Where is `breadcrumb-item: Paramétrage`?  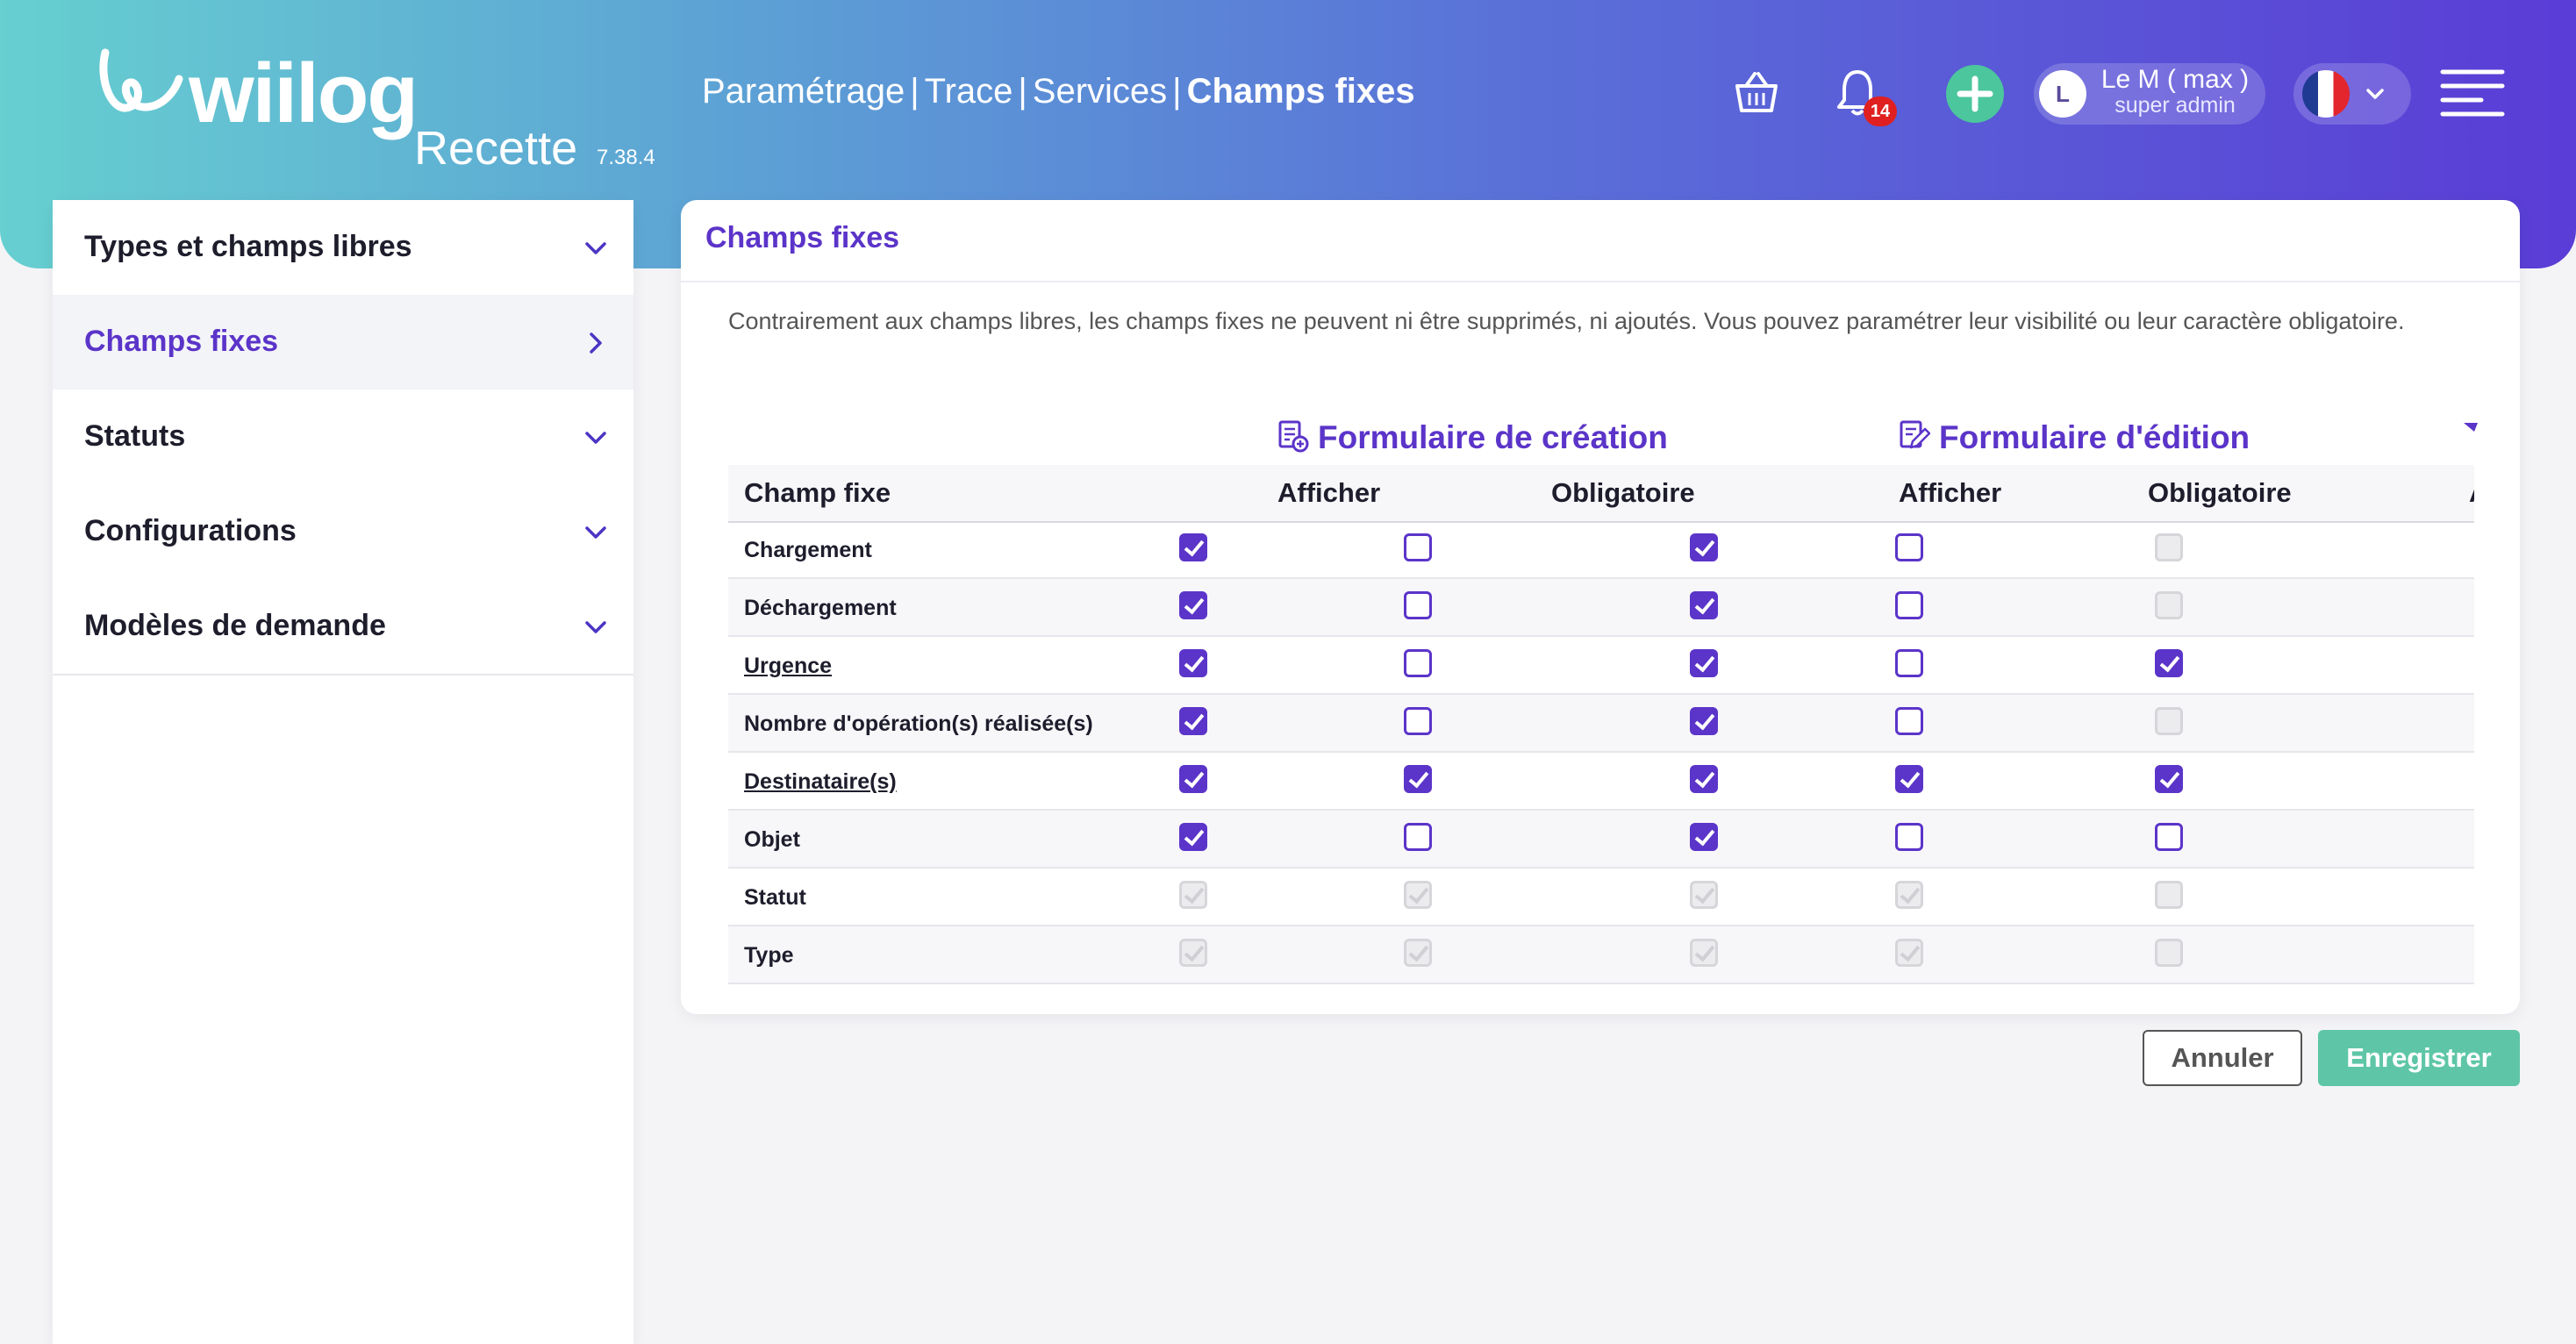
breadcrumb-item: Paramétrage is located at coordinates (803, 91).